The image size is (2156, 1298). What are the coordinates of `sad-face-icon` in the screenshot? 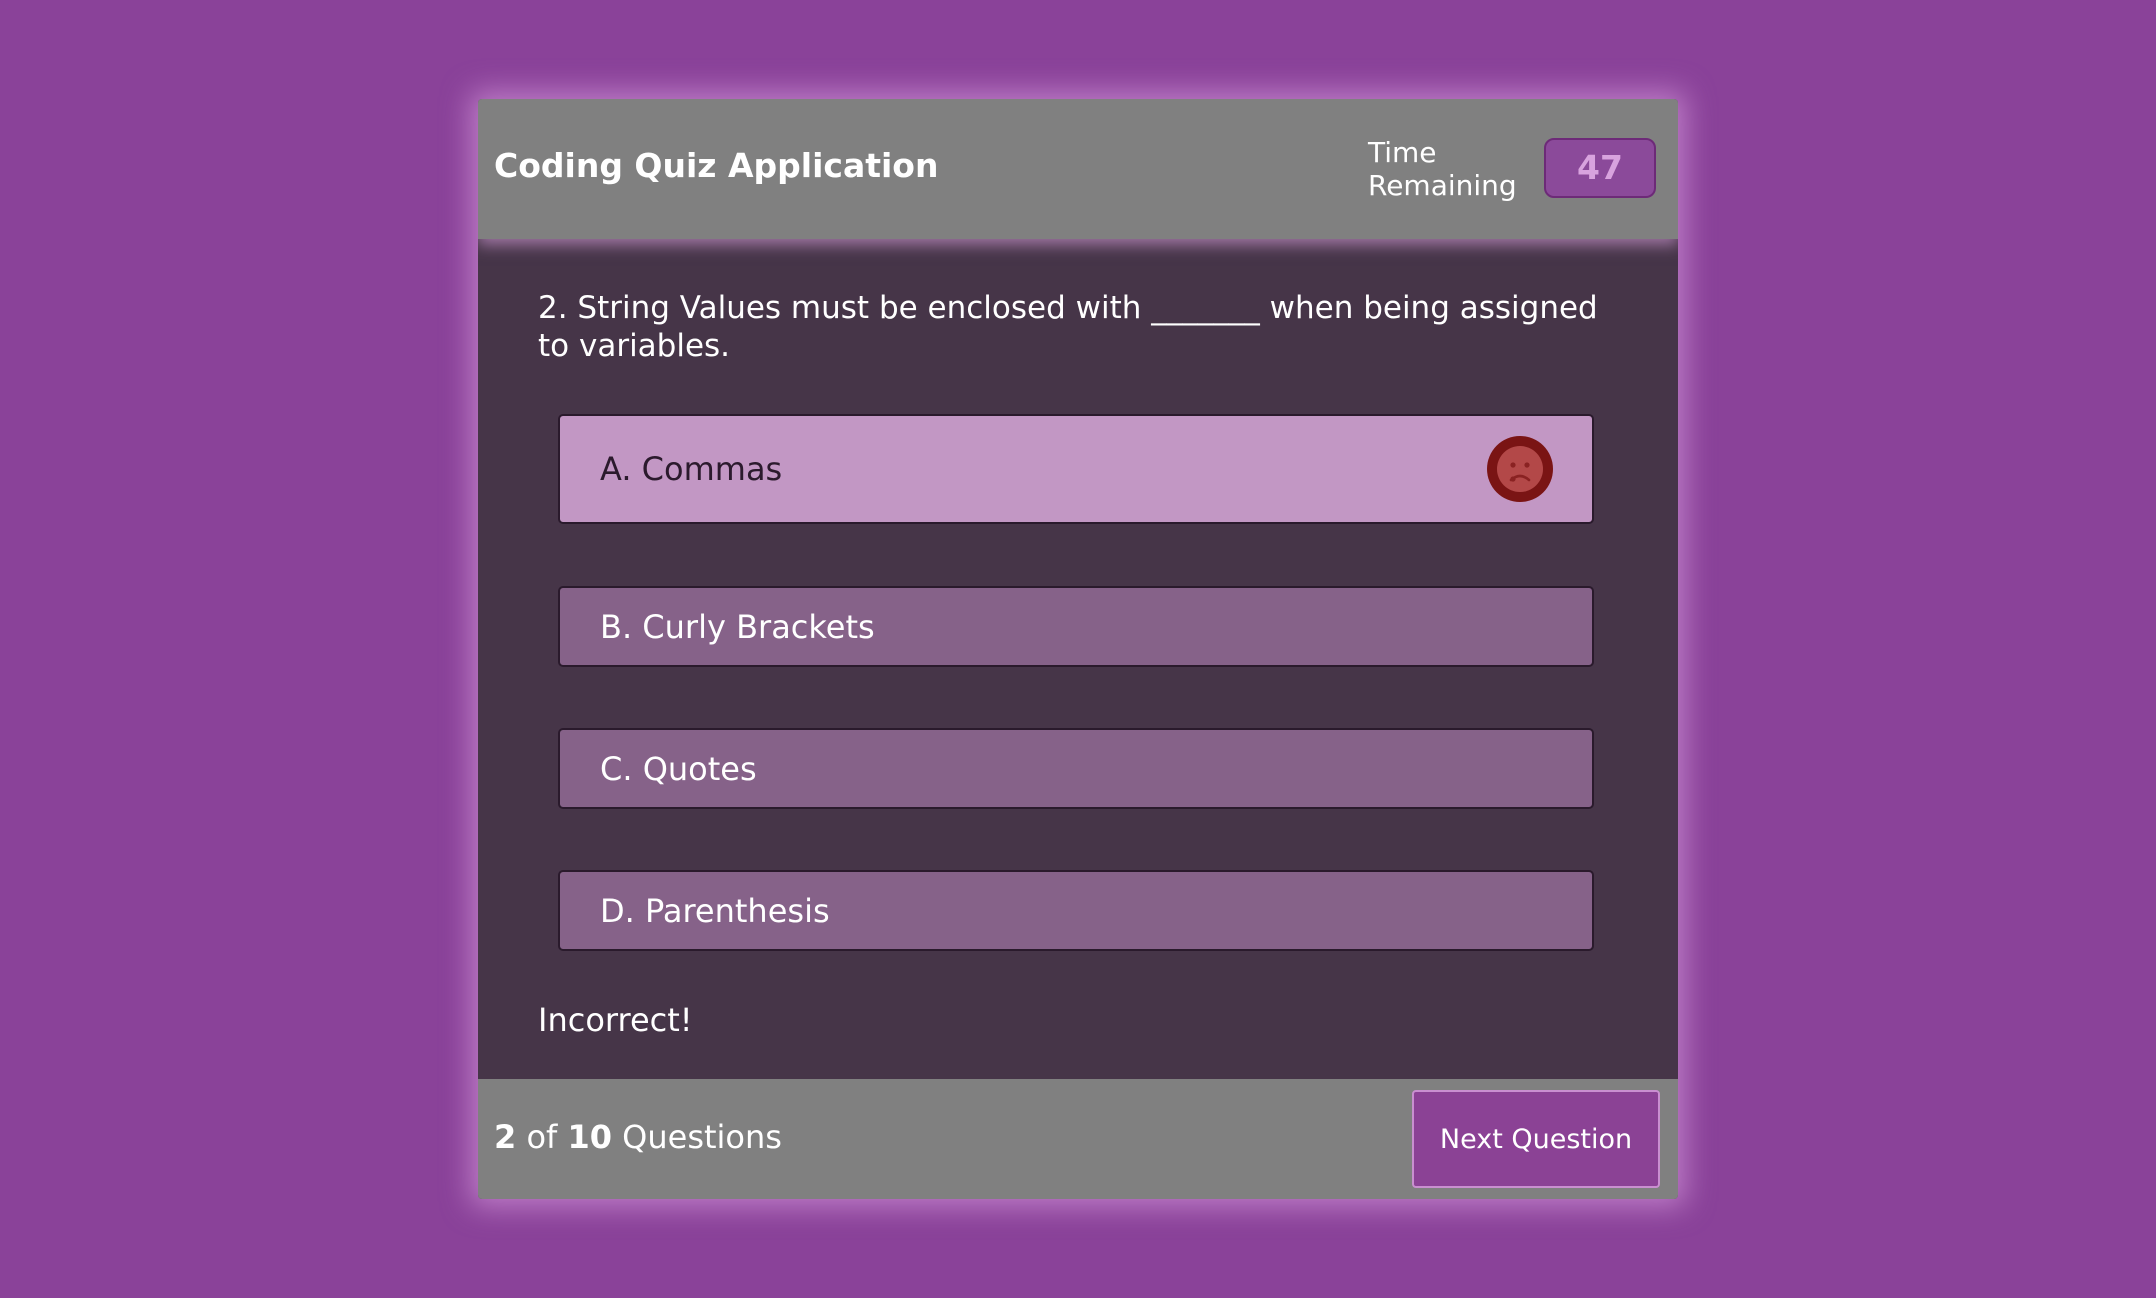 It's located at (1520, 469).